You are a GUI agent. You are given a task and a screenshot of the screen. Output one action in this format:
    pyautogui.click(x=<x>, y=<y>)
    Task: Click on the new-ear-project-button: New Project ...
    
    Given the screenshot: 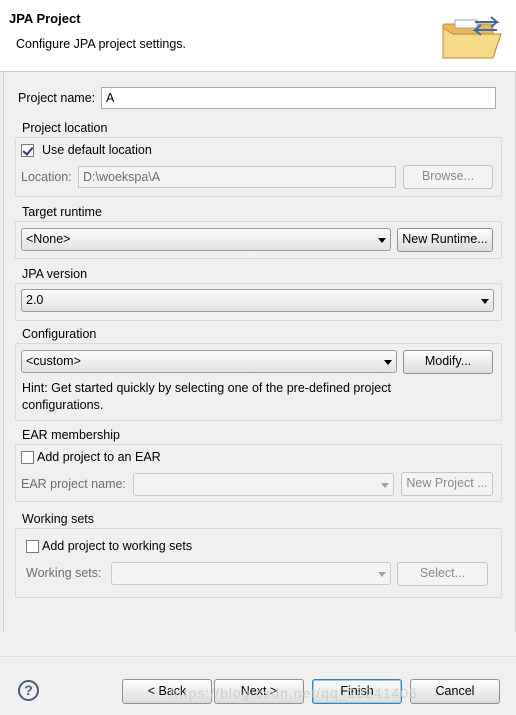 What is the action you would take?
    pyautogui.click(x=447, y=484)
    